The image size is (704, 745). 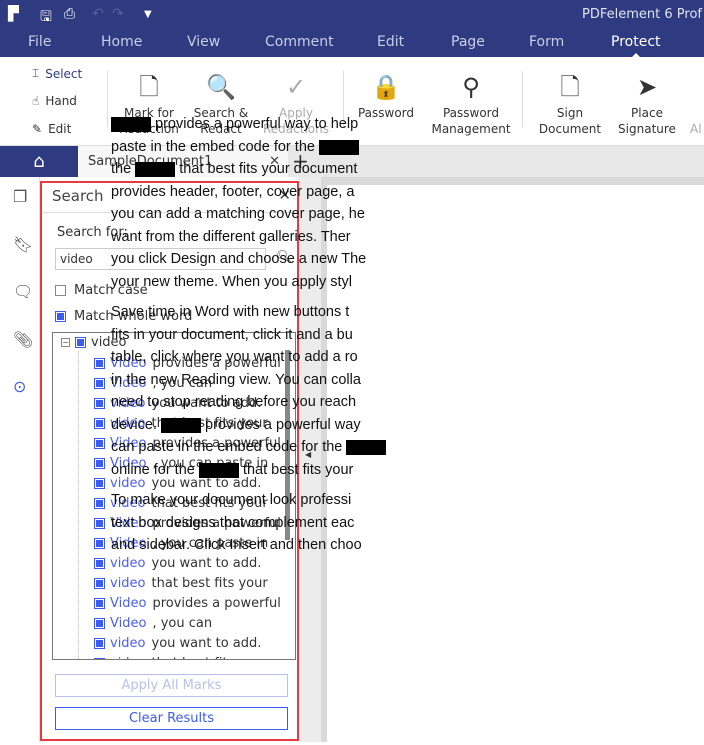 I want to click on select-tool: ⌶ Select, so click(x=57, y=73).